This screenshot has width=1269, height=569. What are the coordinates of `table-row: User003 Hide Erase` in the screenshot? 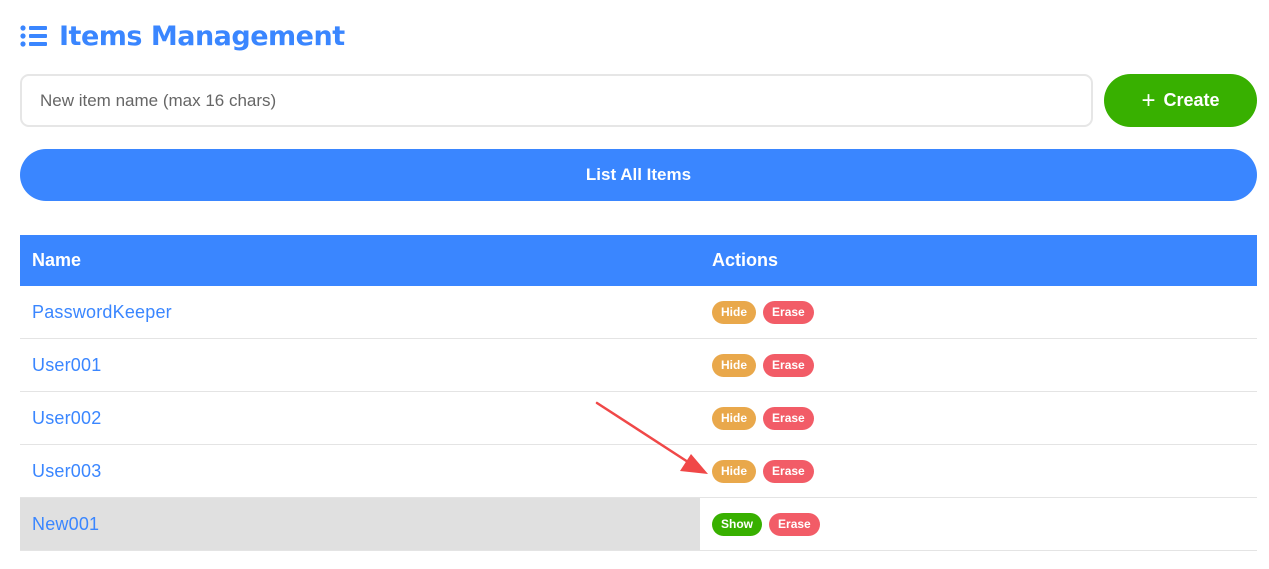 It's located at (638, 471).